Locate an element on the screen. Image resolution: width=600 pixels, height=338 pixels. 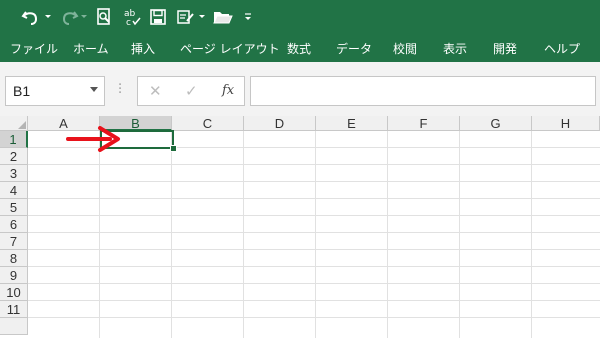
save-icon is located at coordinates (158, 17).